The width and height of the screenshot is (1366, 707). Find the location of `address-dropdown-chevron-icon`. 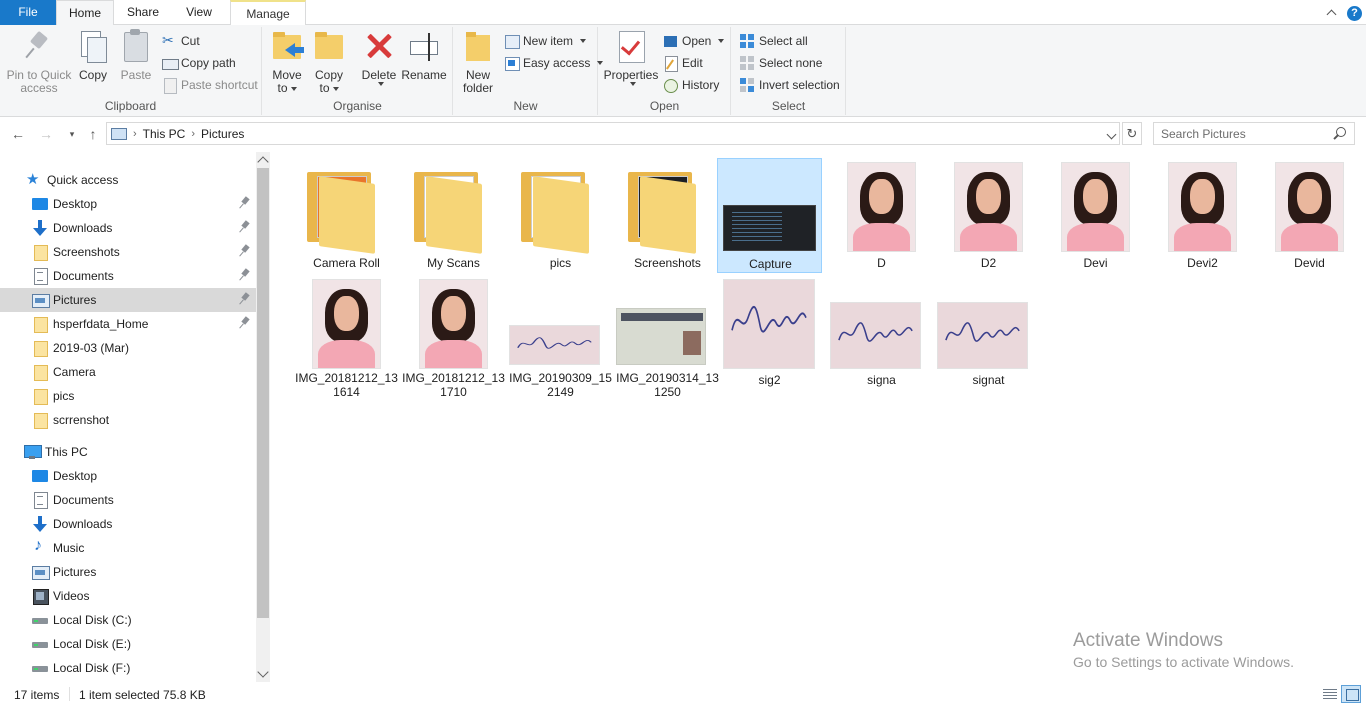

address-dropdown-chevron-icon is located at coordinates (1111, 134).